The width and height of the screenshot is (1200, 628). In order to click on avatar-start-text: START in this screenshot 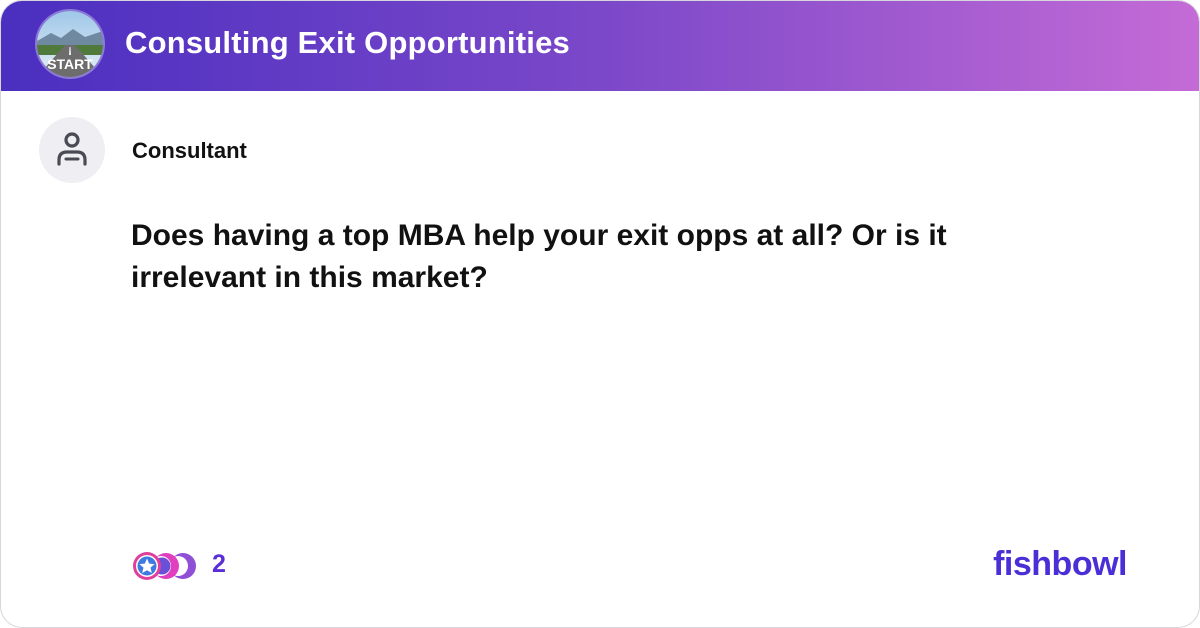, I will do `click(70, 64)`.